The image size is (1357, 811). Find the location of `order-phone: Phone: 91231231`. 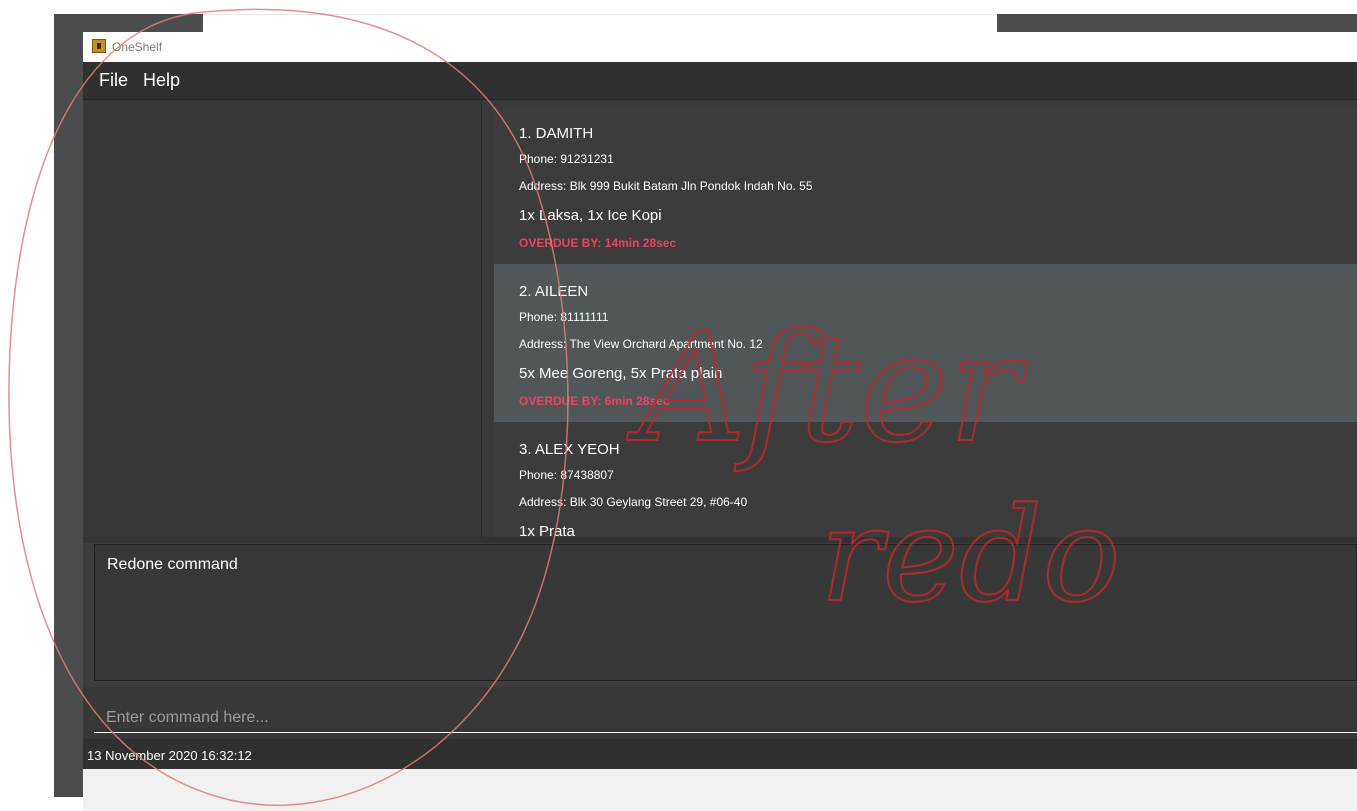

order-phone: Phone: 91231231 is located at coordinates (566, 159).